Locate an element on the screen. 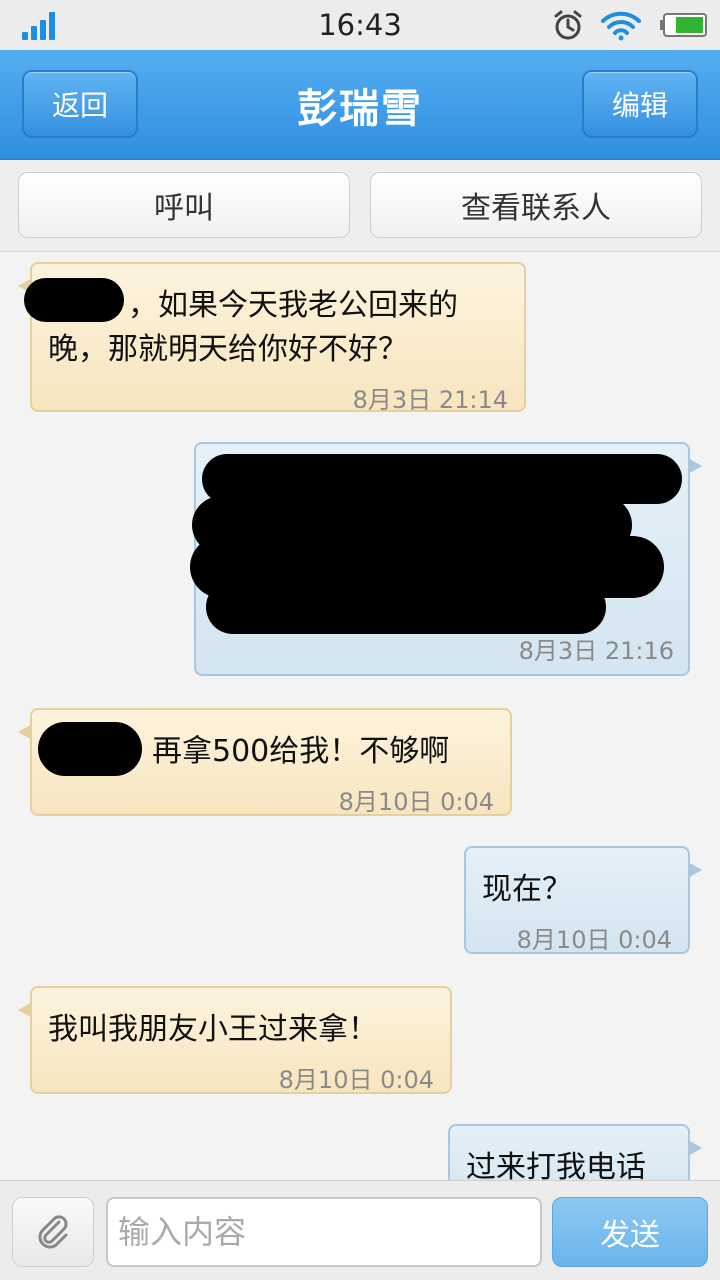  message-input is located at coordinates (324, 1232).